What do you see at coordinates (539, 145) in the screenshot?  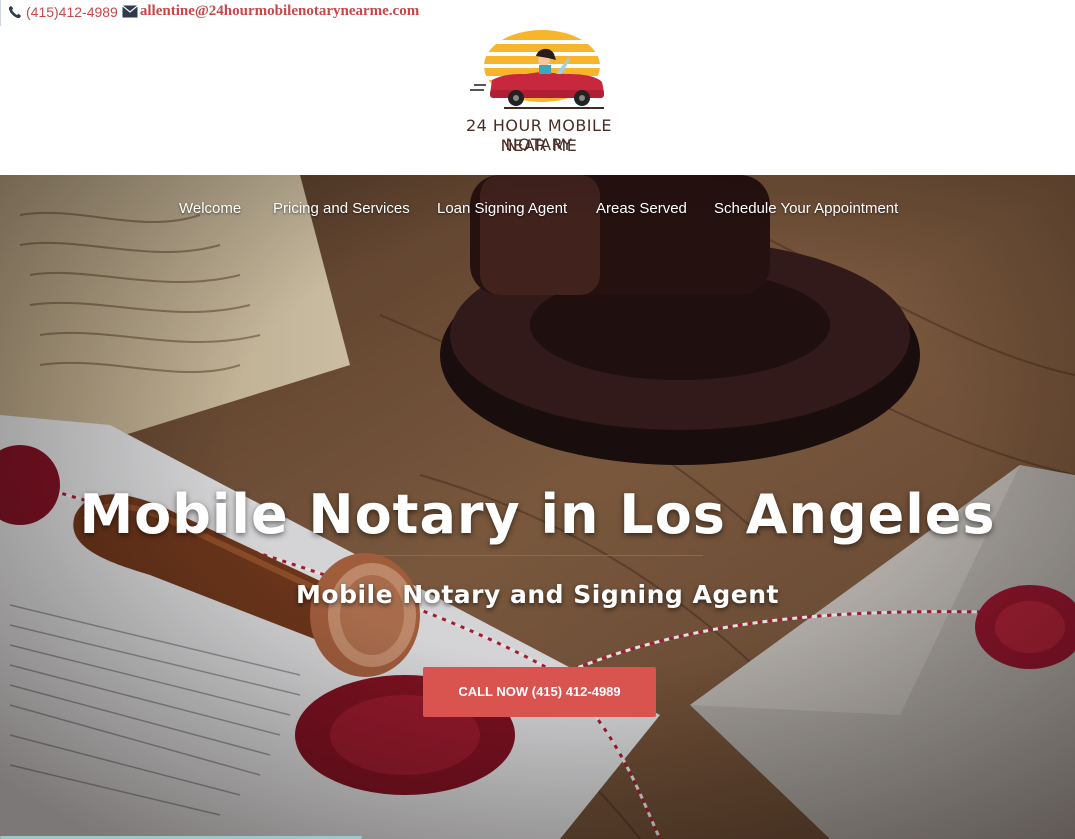 I see `logo-text-line2: NEAR ME` at bounding box center [539, 145].